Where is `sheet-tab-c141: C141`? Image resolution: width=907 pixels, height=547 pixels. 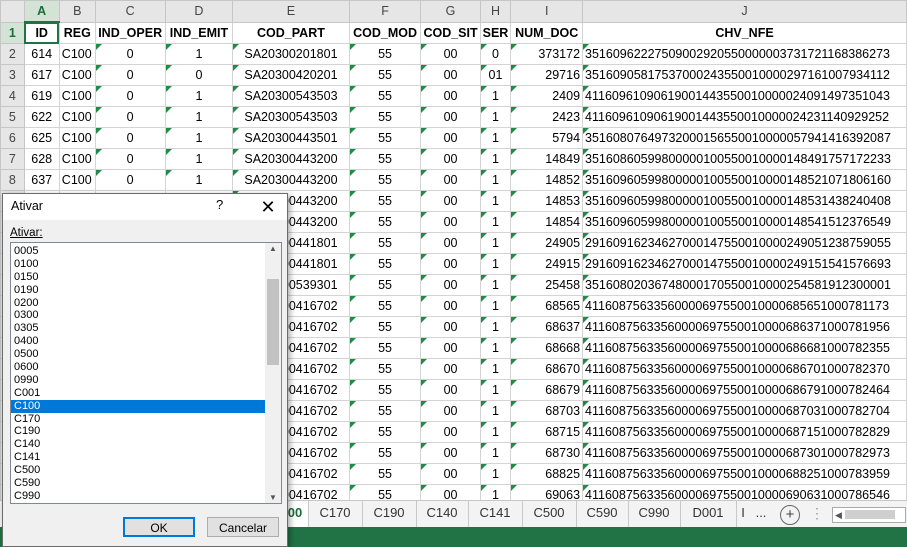
sheet-tab-c141: C141 is located at coordinates (495, 514).